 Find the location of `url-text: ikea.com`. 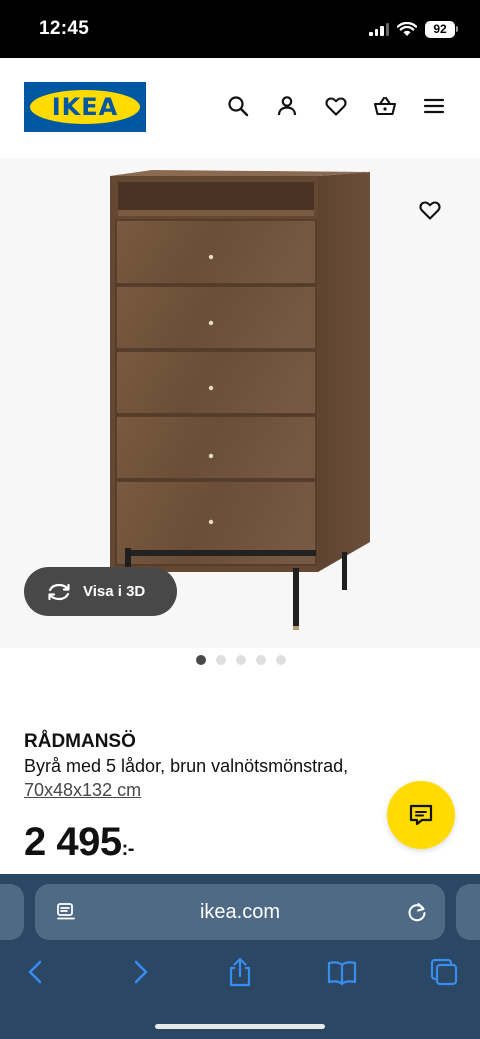

url-text: ikea.com is located at coordinates (240, 912).